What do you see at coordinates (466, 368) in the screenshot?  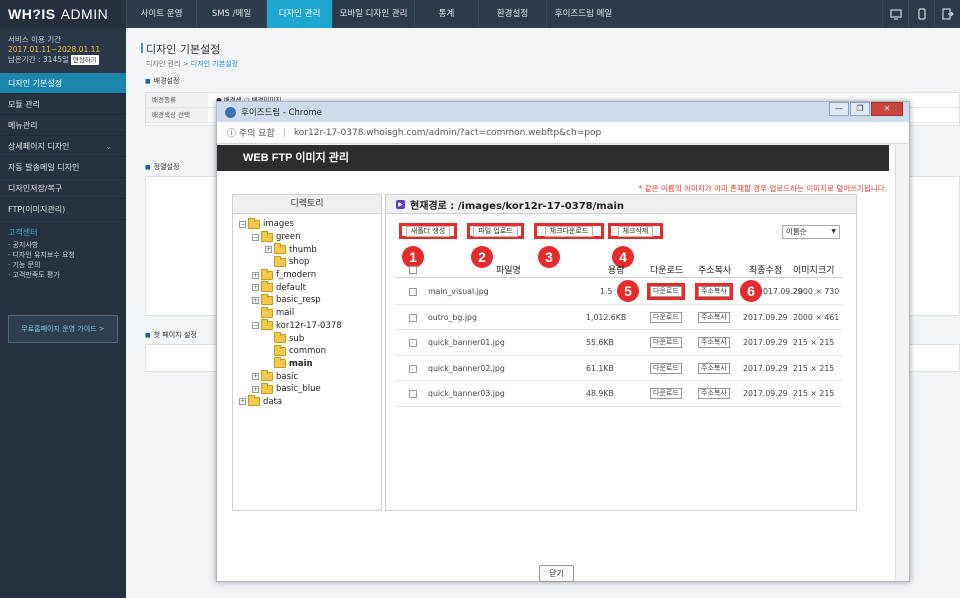 I see `file-name: quick_banner02.jpg` at bounding box center [466, 368].